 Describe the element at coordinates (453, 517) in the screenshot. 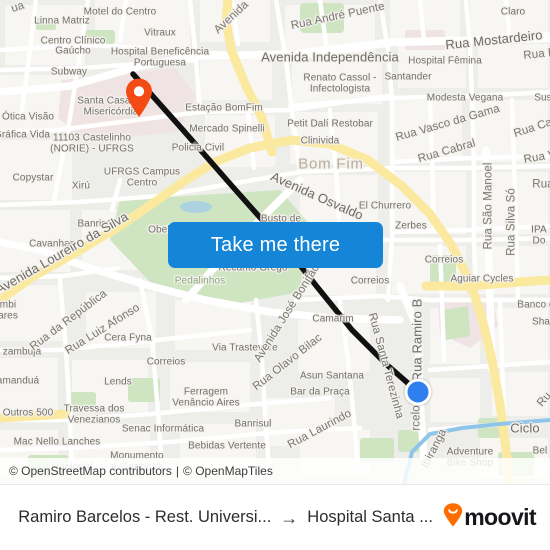

I see `moovit-pin-smile-logo-icon` at that location.